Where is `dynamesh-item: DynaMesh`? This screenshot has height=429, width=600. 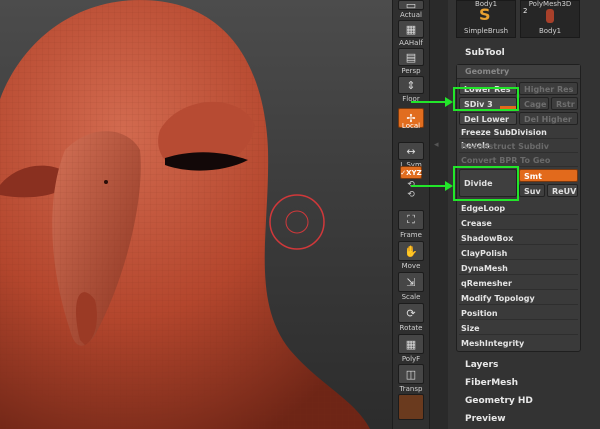 dynamesh-item: DynaMesh is located at coordinates (518, 268).